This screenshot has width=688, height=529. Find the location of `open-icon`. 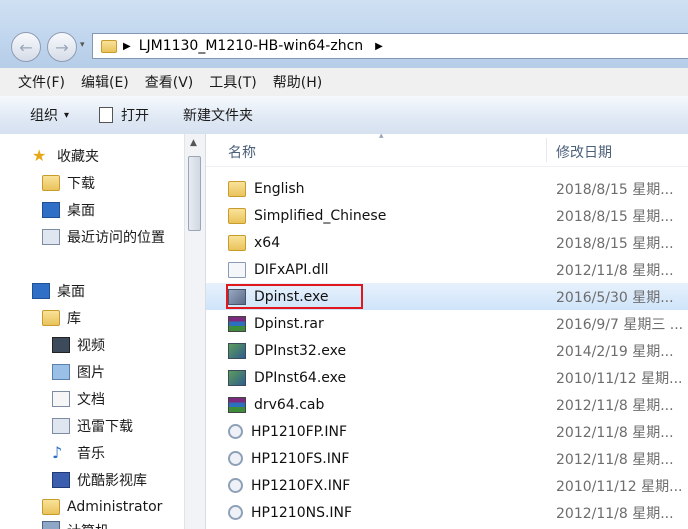

open-icon is located at coordinates (106, 115).